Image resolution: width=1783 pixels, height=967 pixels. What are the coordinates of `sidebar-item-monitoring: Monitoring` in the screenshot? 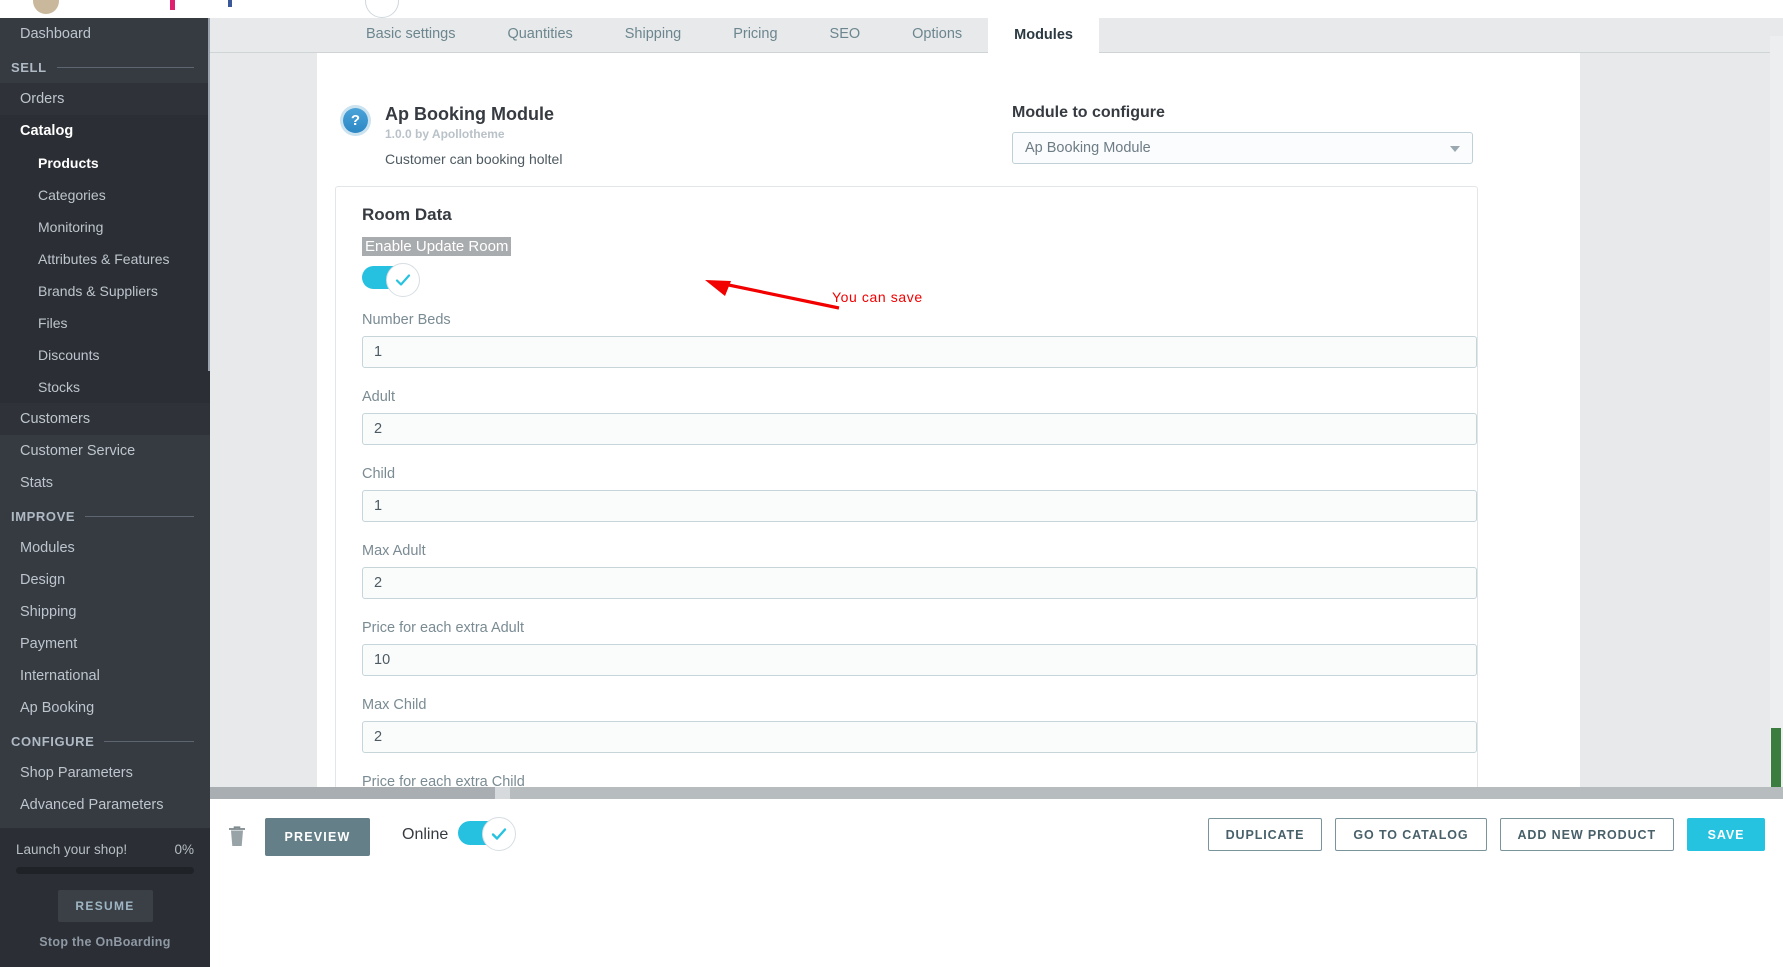 It's located at (105, 227).